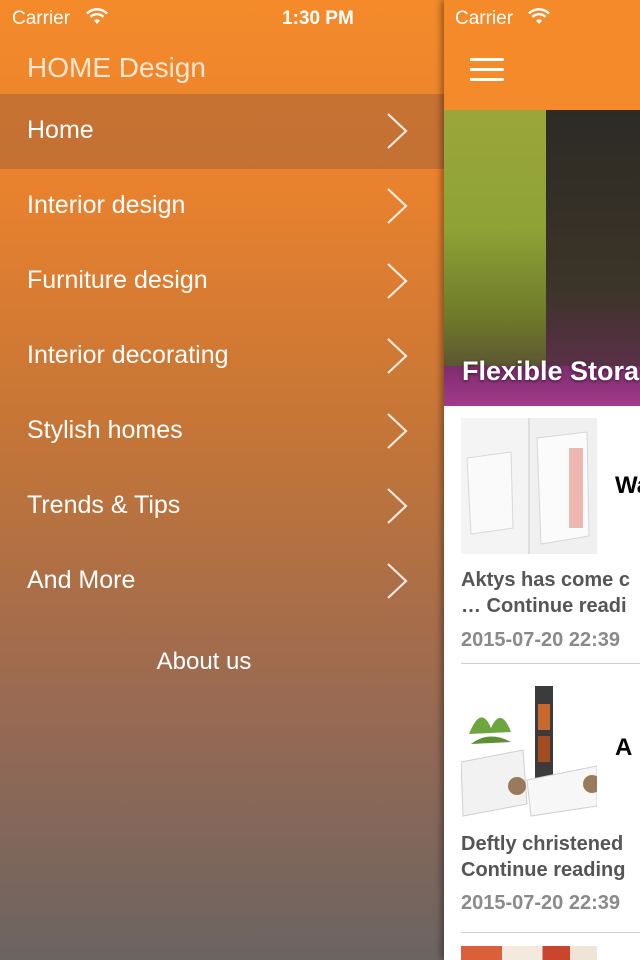  What do you see at coordinates (487, 71) in the screenshot?
I see `hamburger-icon` at bounding box center [487, 71].